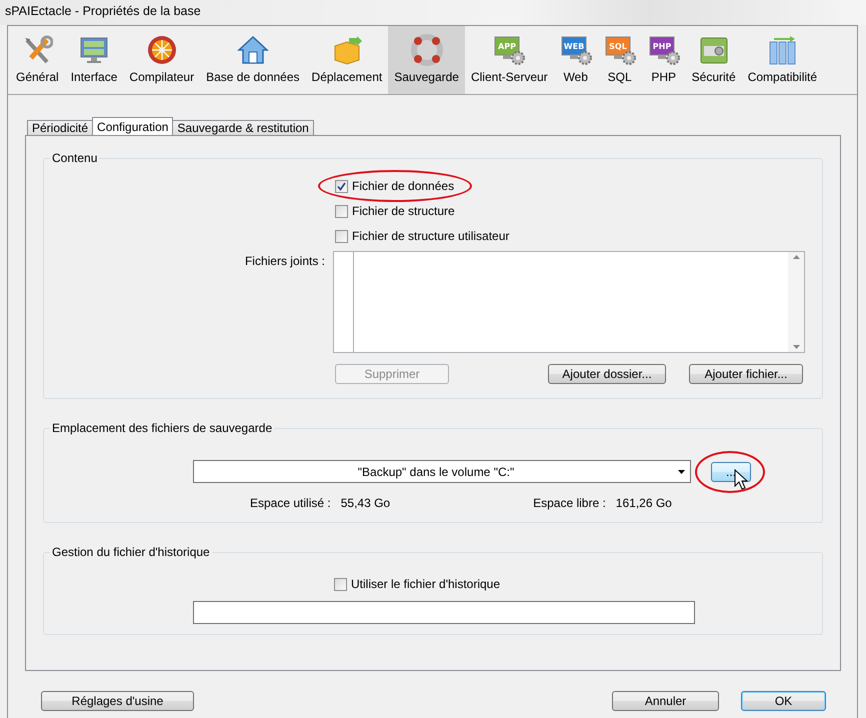 The width and height of the screenshot is (866, 718). I want to click on scroll-up-icon, so click(796, 257).